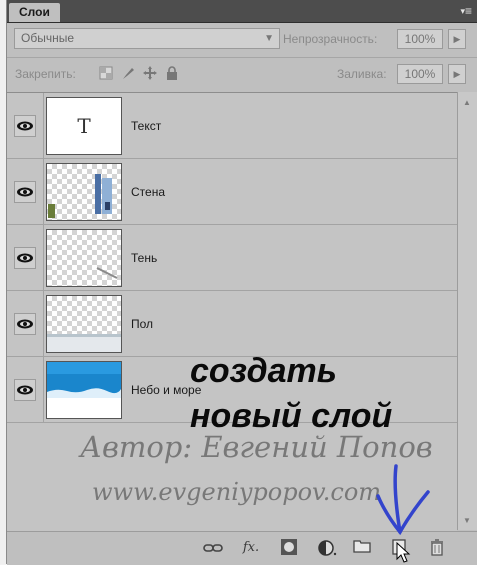 The height and width of the screenshot is (565, 477). I want to click on blend-mode-value: Обычные, so click(48, 38).